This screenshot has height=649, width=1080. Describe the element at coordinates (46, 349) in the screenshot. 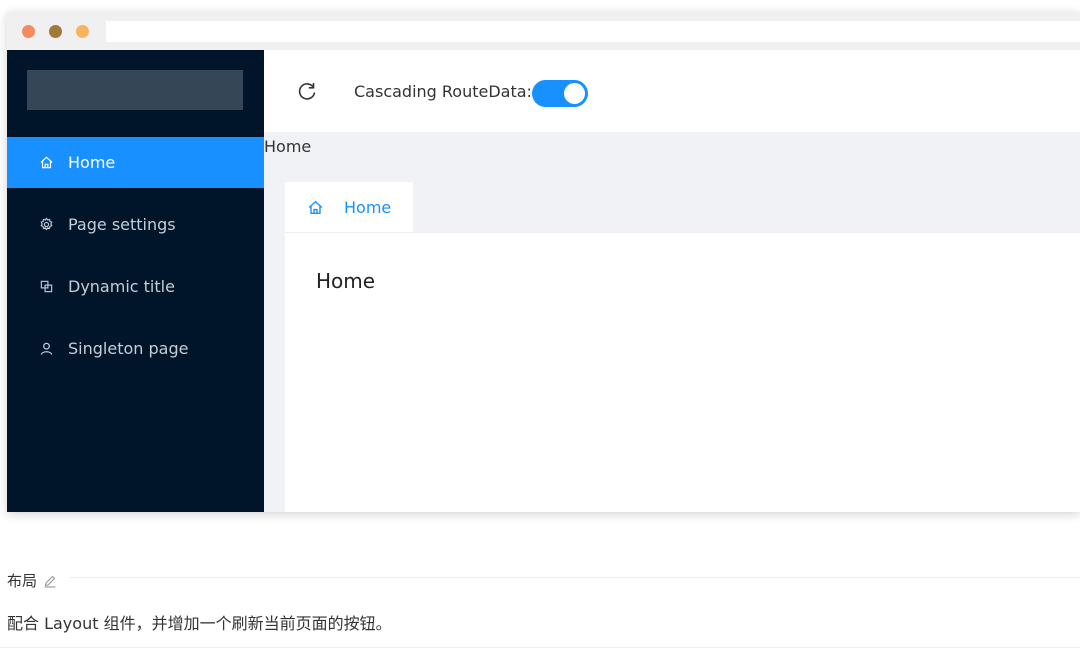

I see `user-icon` at that location.